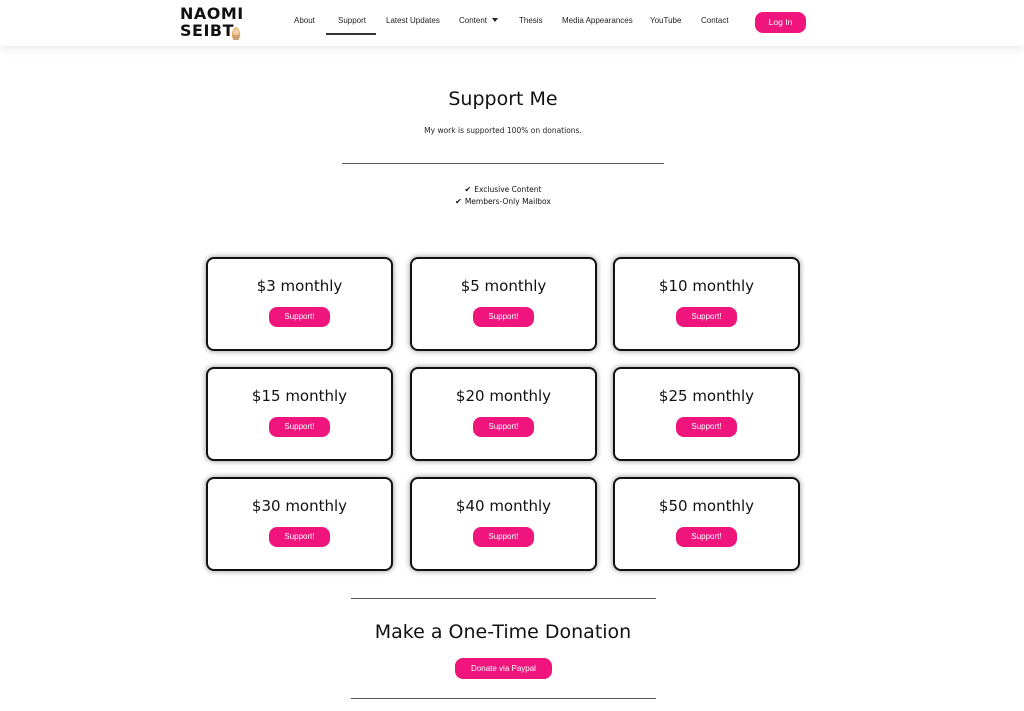 This screenshot has width=1024, height=711. What do you see at coordinates (503, 524) in the screenshot?
I see `tier-card: $40 monthly Support!` at bounding box center [503, 524].